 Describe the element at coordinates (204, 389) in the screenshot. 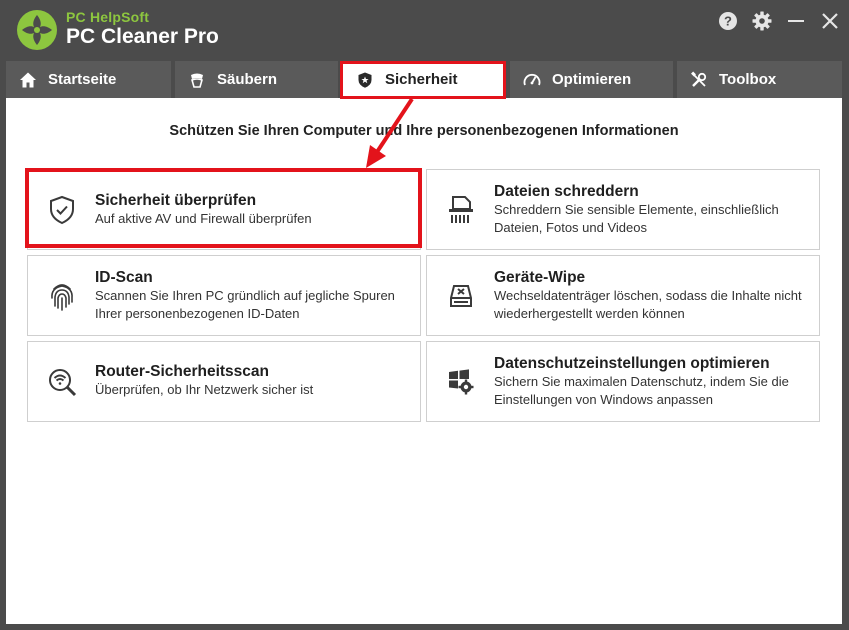

I see `card-description: Überprüfen, ob Ihr Netzwerk sicher ist` at that location.